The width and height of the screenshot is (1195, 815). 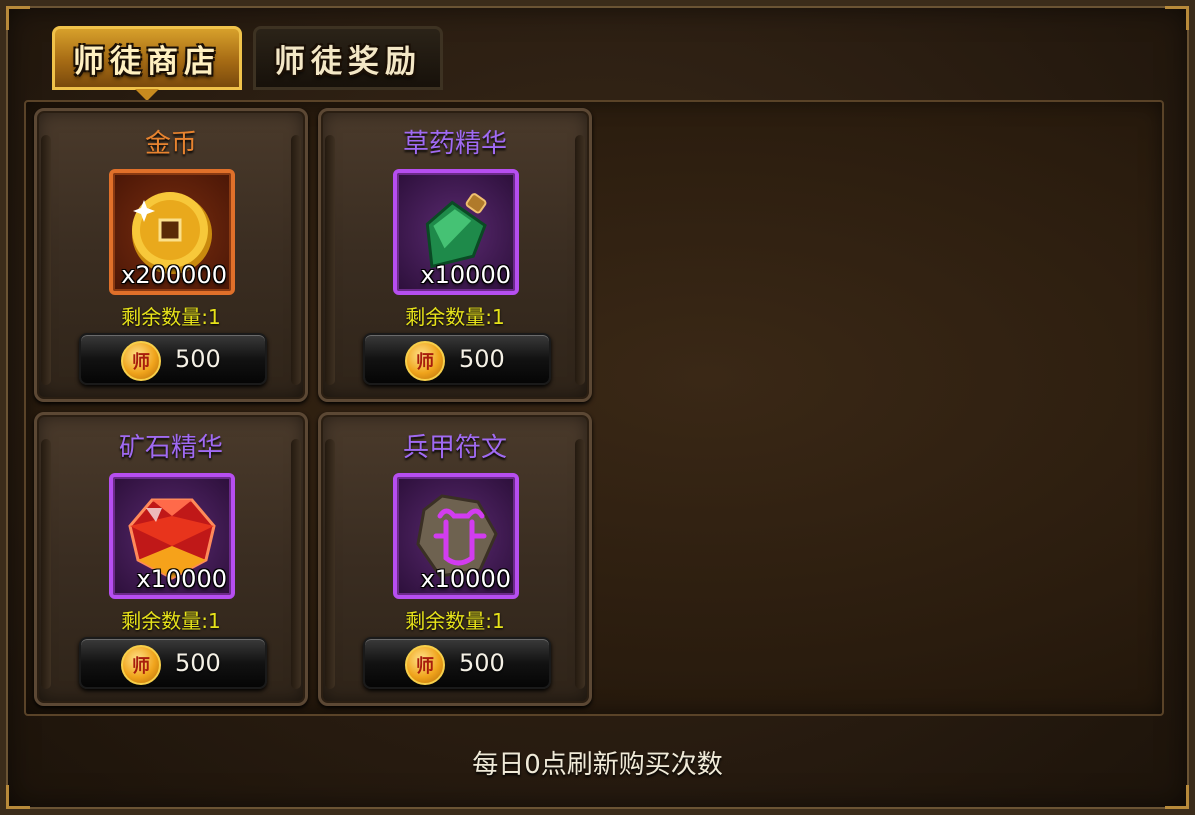 I want to click on shop-item-card: 草药精华 x10000 剩余数量:1 师 500, so click(x=455, y=255).